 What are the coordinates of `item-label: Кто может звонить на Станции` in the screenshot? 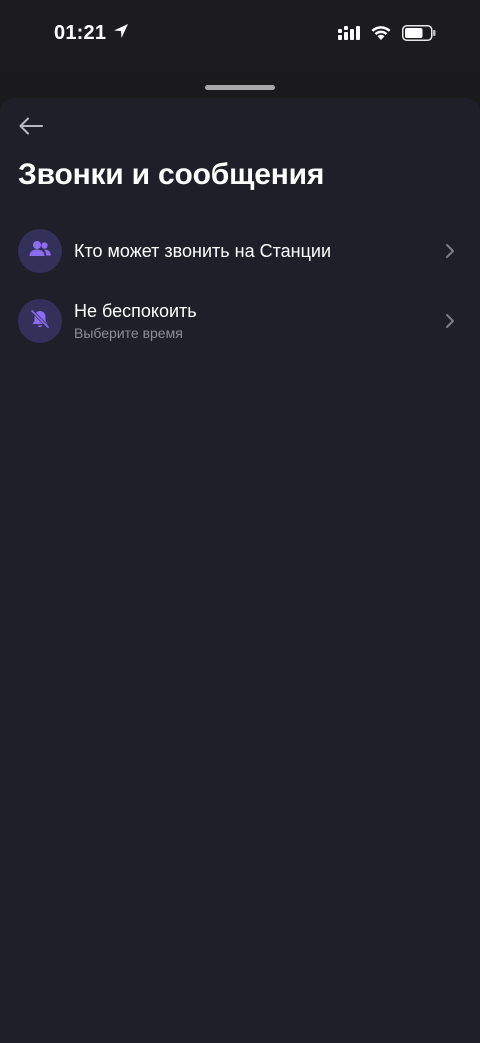 It's located at (203, 250).